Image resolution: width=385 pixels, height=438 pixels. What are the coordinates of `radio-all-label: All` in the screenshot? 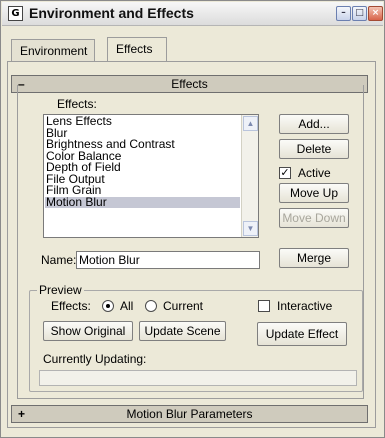 It's located at (127, 306).